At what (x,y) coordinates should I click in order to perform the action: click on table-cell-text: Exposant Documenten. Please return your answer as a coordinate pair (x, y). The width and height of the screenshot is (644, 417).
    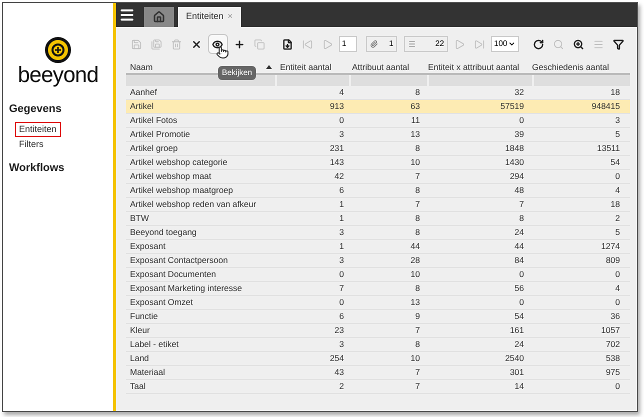
    Looking at the image, I should click on (173, 274).